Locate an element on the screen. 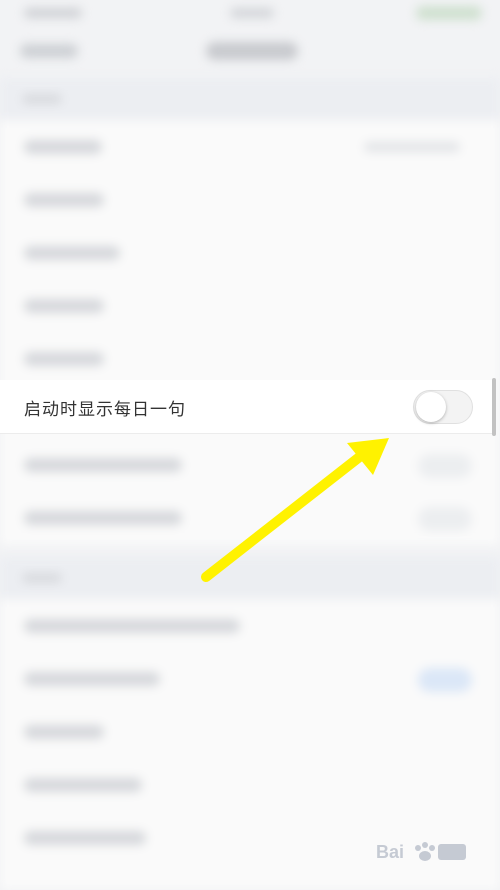 This screenshot has height=890, width=500. annotation-arrow-icon is located at coordinates (295, 510).